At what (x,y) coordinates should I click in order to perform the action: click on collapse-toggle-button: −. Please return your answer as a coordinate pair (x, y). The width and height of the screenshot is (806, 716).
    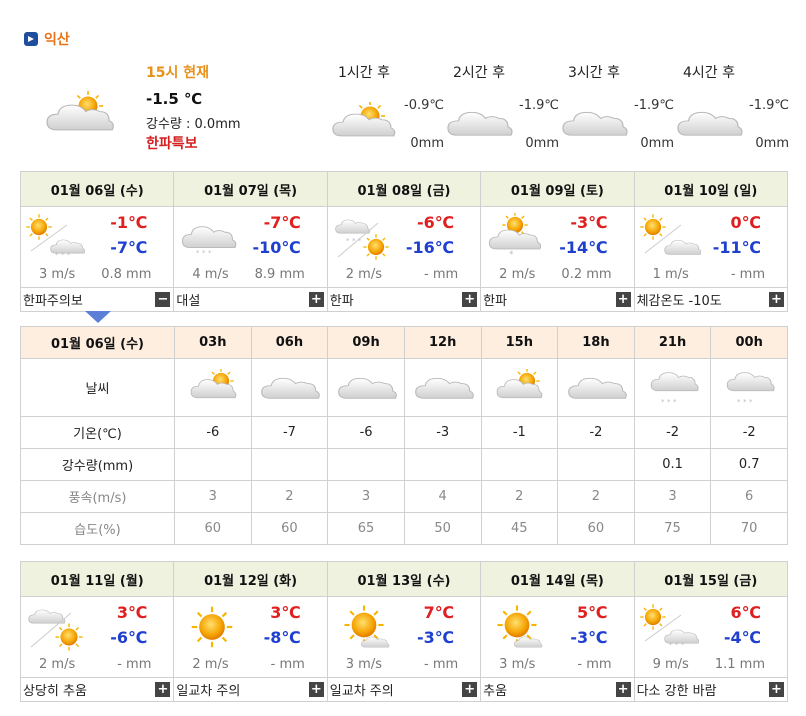
    Looking at the image, I should click on (163, 299).